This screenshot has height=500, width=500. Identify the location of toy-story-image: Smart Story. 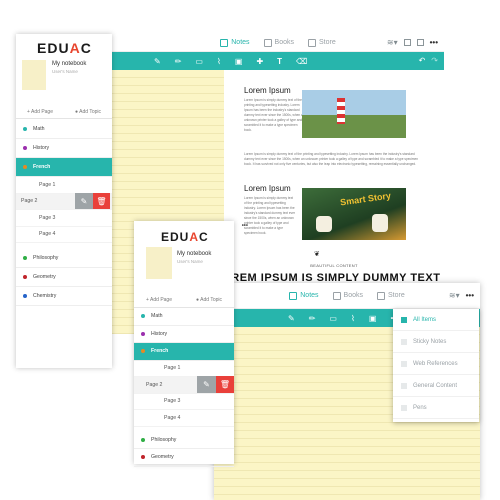
(354, 214).